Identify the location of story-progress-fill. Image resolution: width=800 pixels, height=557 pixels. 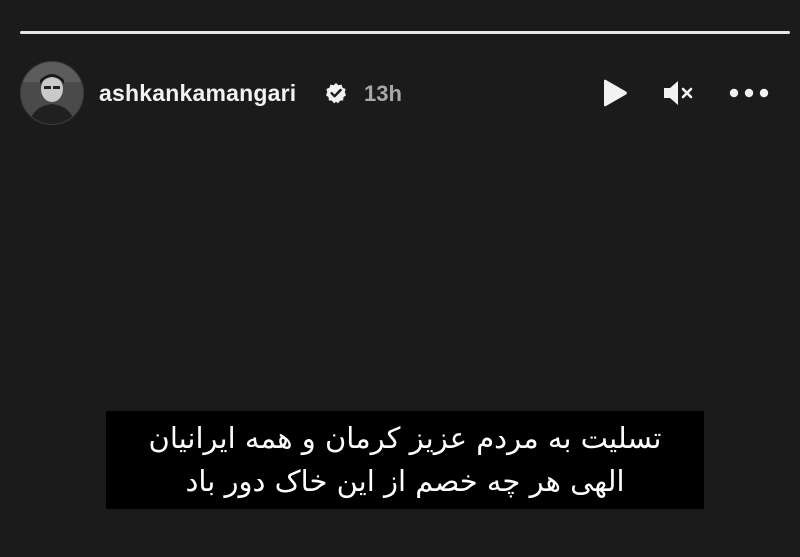
(405, 32).